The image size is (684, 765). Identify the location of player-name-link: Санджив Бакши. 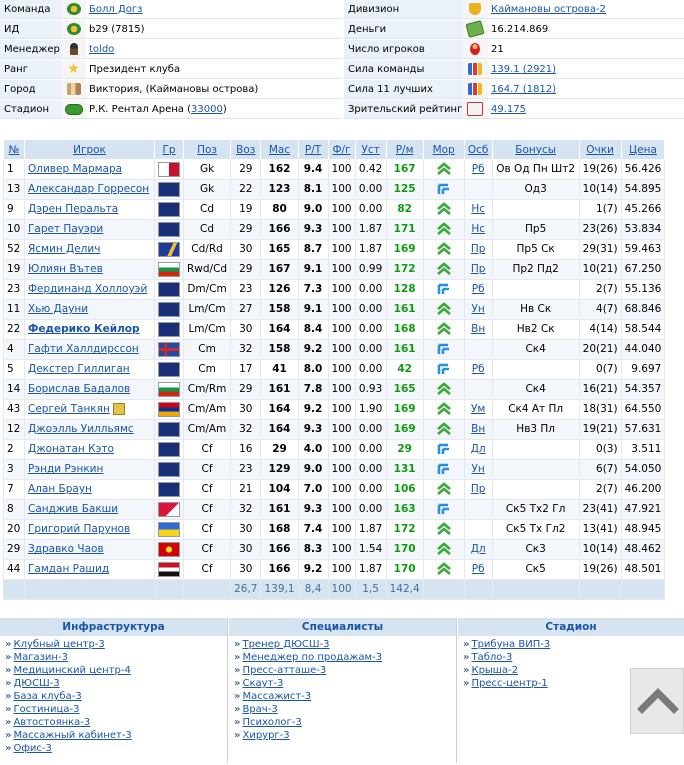
(73, 509).